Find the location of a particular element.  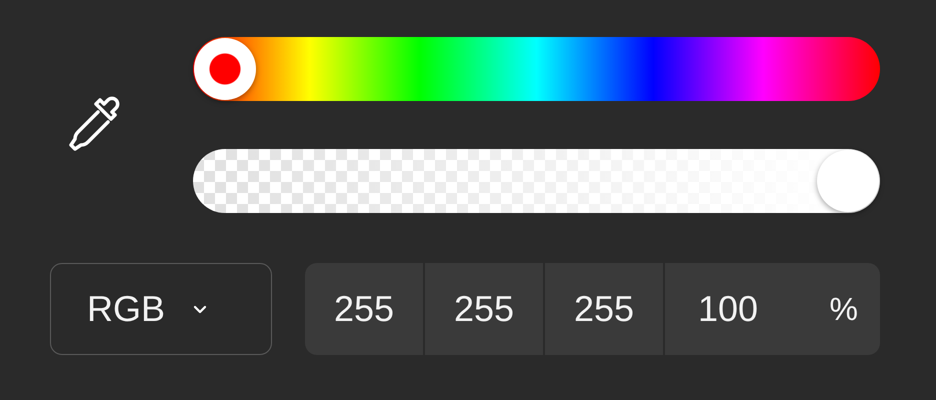

unit-label: % is located at coordinates (844, 309).